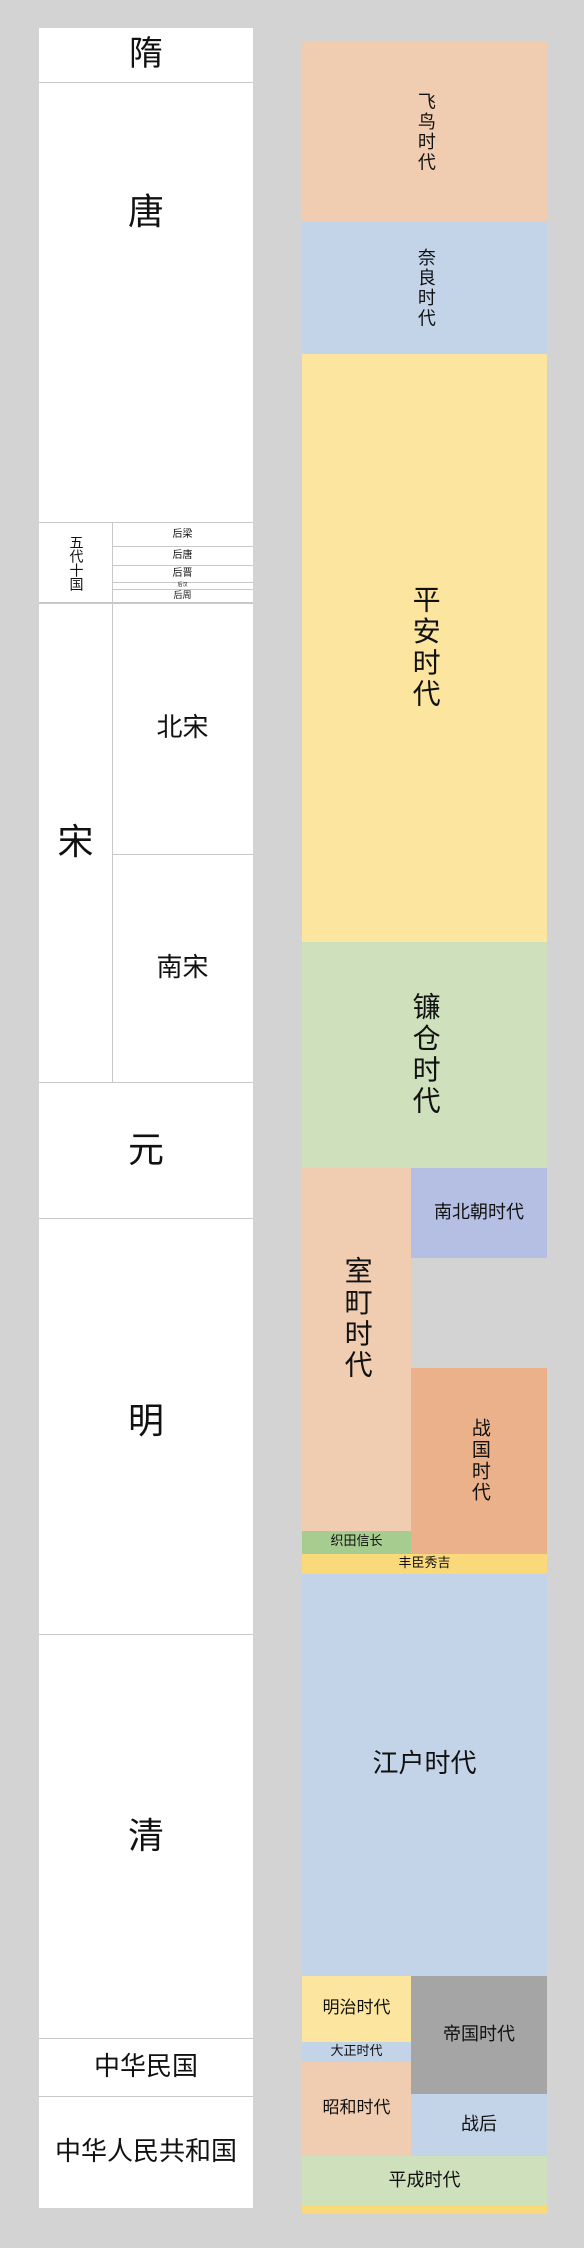  I want to click on period-asuka: 飞鸟时代, so click(424, 132).